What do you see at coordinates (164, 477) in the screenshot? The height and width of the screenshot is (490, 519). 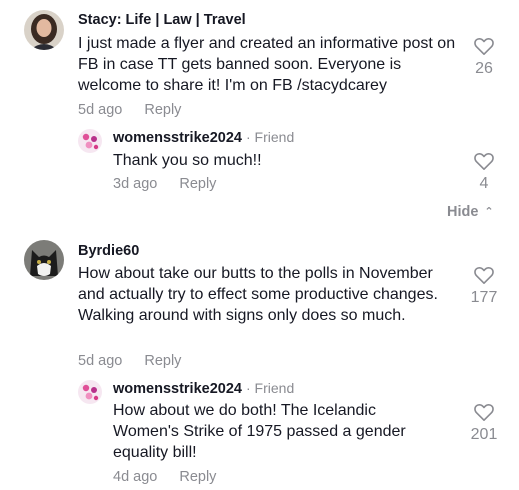 I see `reply-meta: 4d ago Reply` at bounding box center [164, 477].